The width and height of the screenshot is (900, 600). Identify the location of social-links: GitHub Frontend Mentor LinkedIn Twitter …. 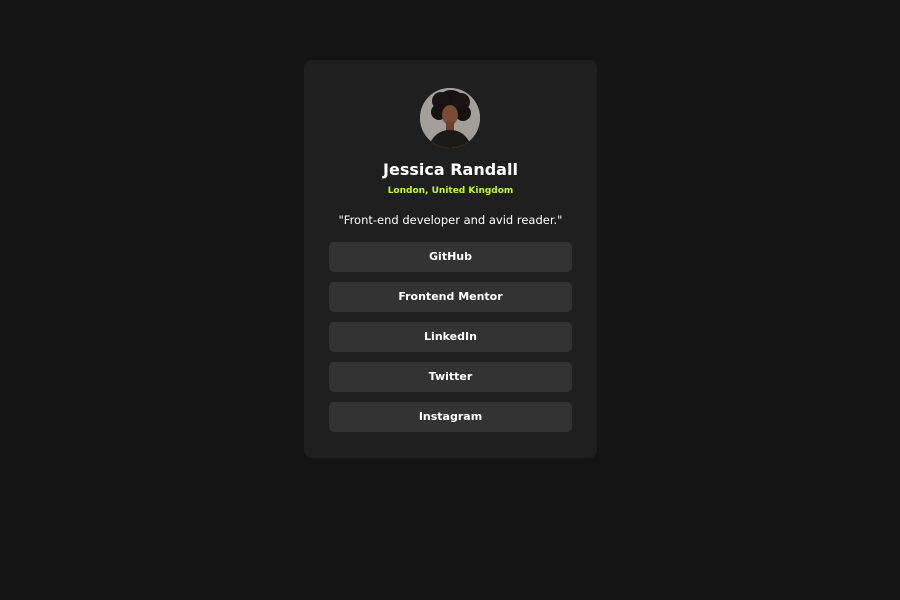
(450, 342).